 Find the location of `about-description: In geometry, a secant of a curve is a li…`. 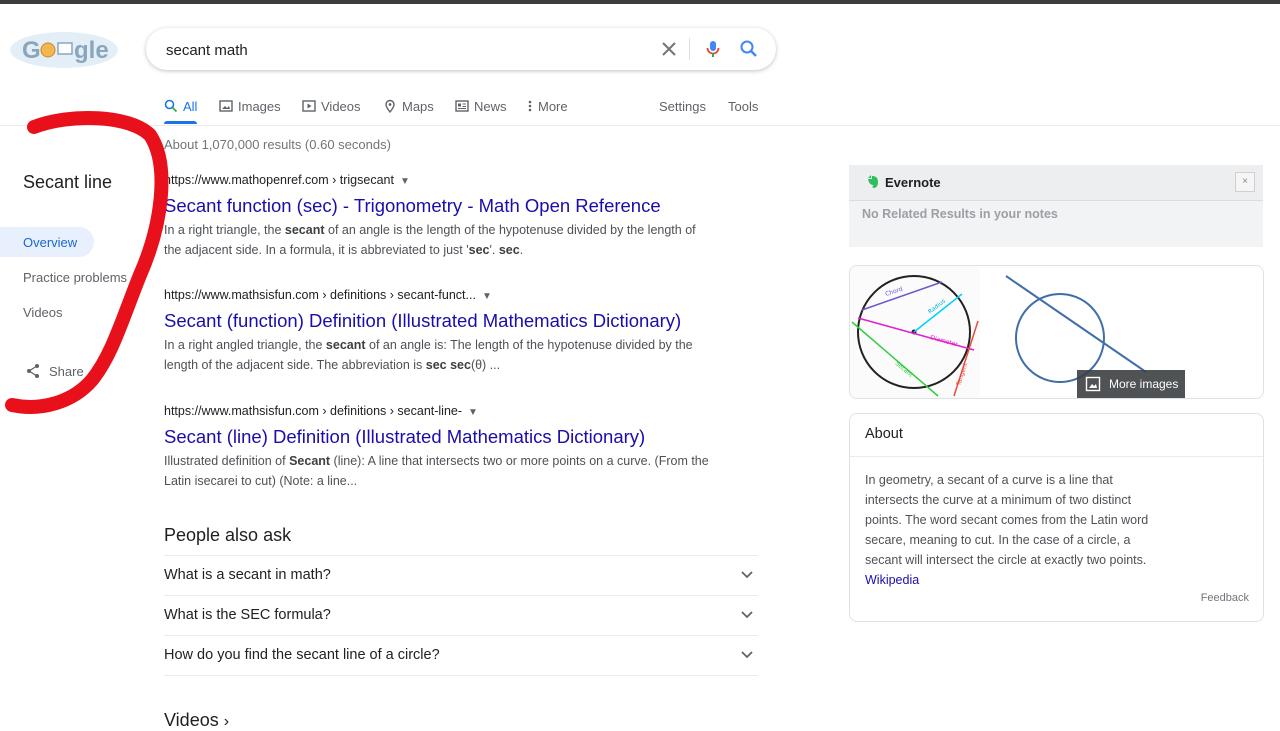

about-description: In geometry, a secant of a curve is a li… is located at coordinates (1007, 530).